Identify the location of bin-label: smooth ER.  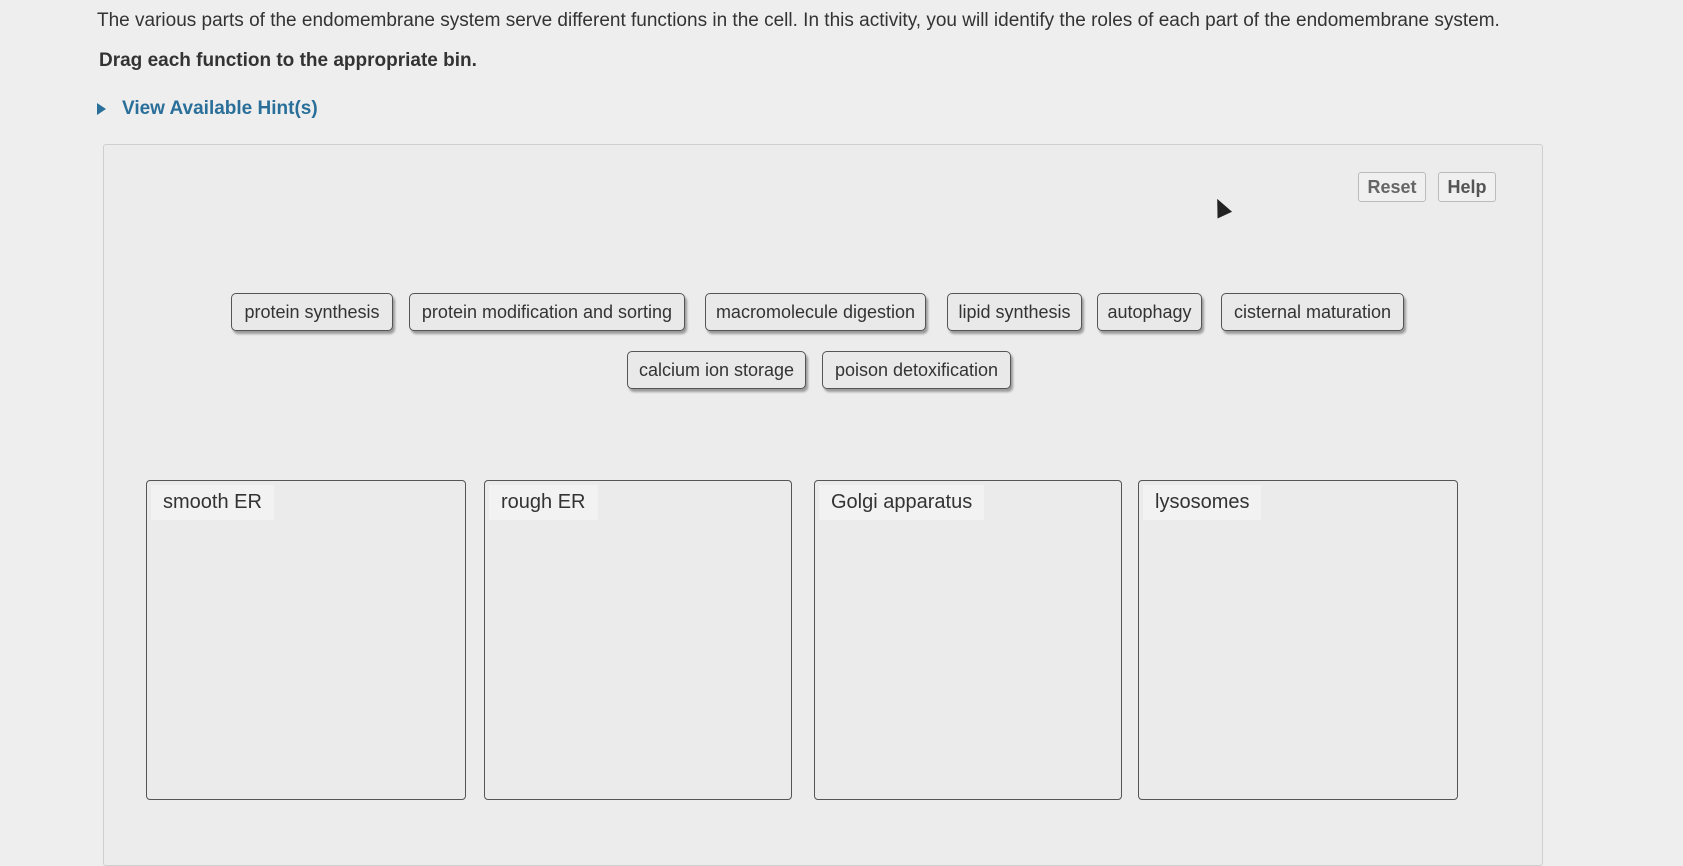
(212, 502).